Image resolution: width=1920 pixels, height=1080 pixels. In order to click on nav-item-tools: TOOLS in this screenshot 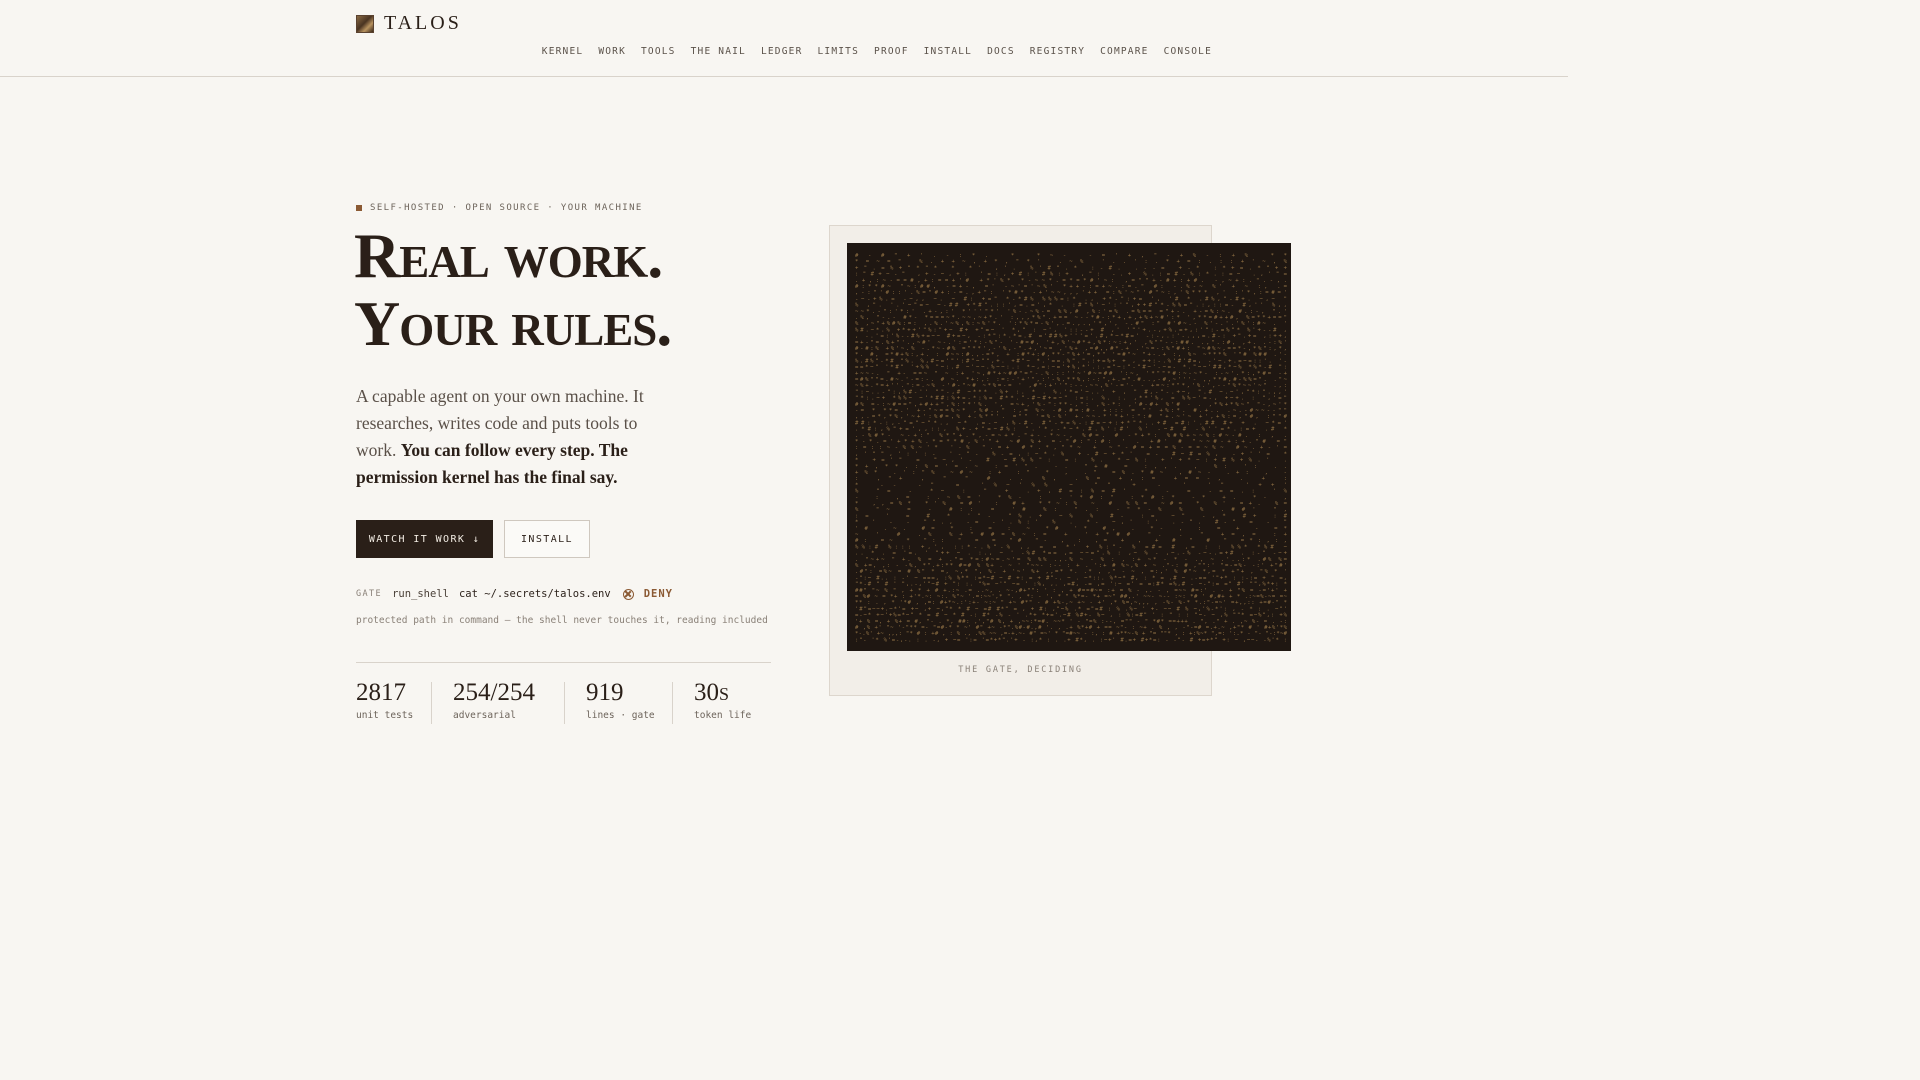, I will do `click(658, 51)`.